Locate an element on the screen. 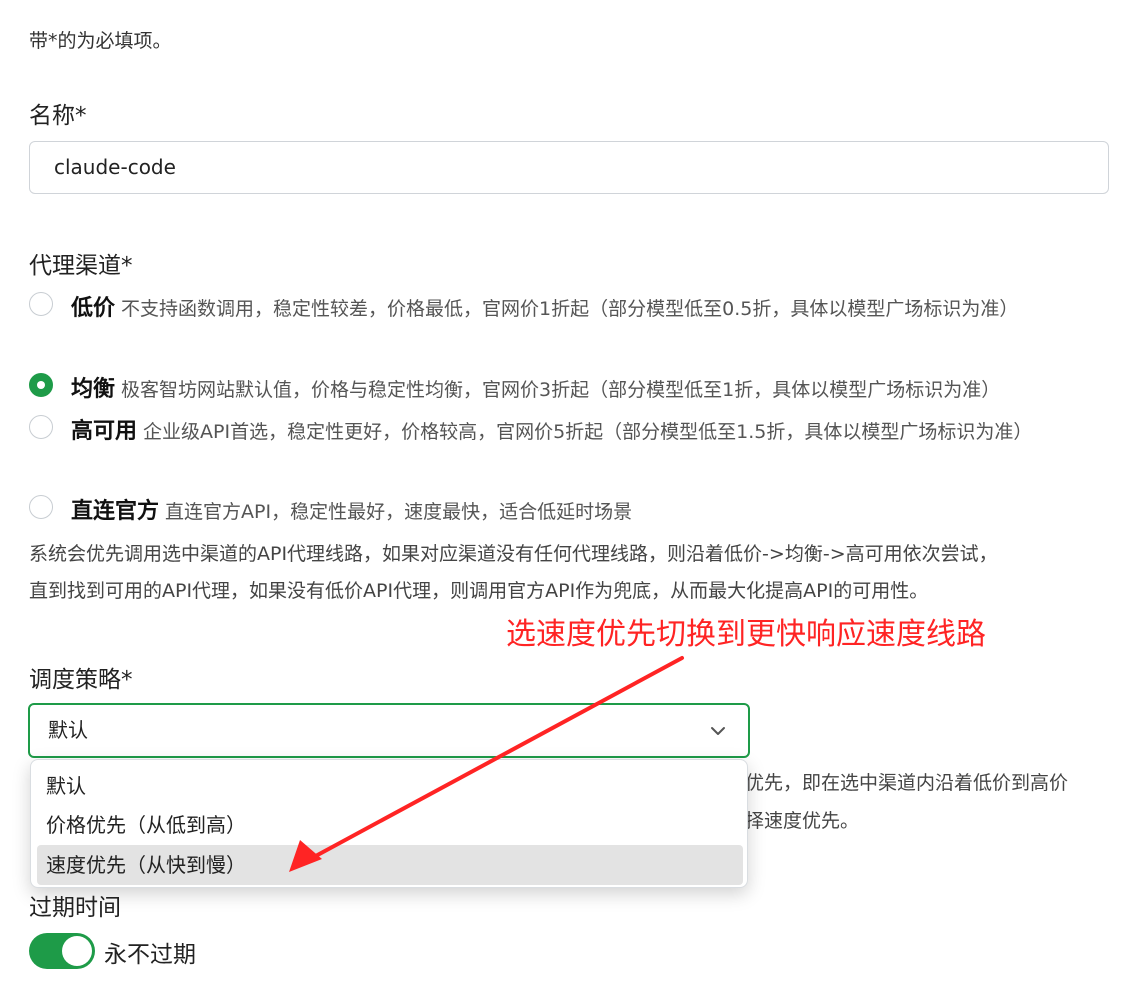 The height and width of the screenshot is (991, 1140). radio-title: 直连官方 is located at coordinates (115, 511).